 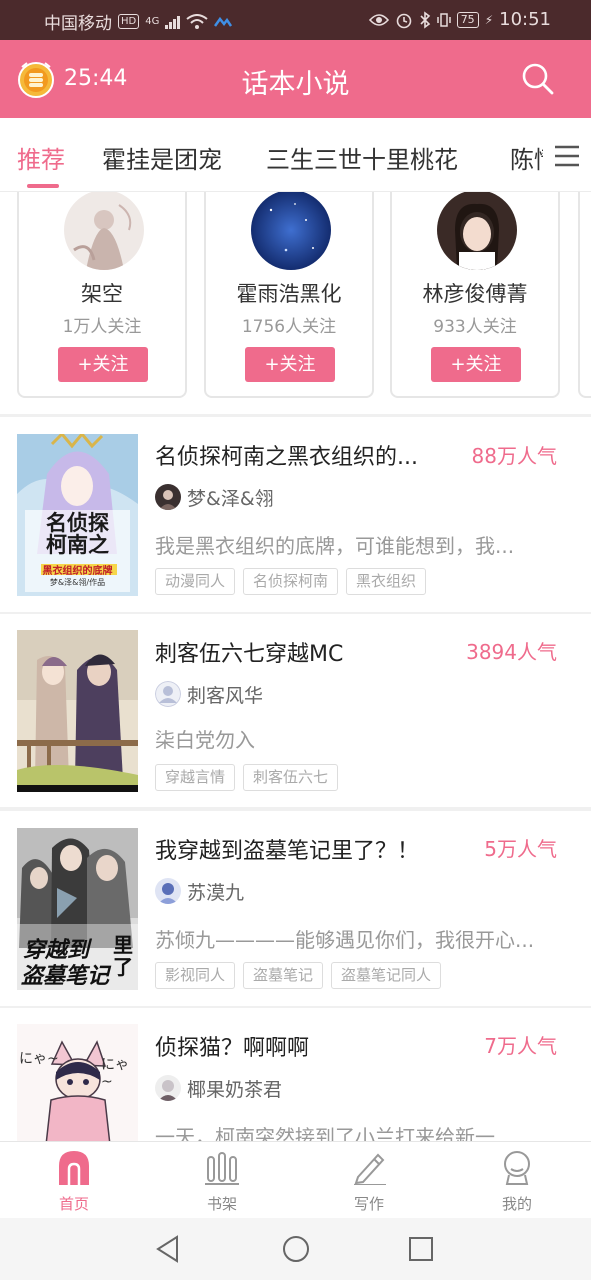 What do you see at coordinates (283, 975) in the screenshot?
I see `tag: 盗墓笔记` at bounding box center [283, 975].